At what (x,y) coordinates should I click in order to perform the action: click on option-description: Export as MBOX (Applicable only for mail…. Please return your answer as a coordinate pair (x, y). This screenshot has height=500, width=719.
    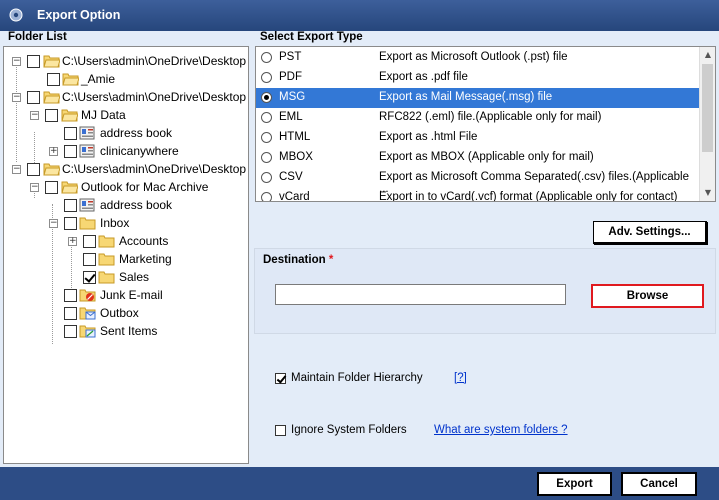
    Looking at the image, I should click on (486, 157).